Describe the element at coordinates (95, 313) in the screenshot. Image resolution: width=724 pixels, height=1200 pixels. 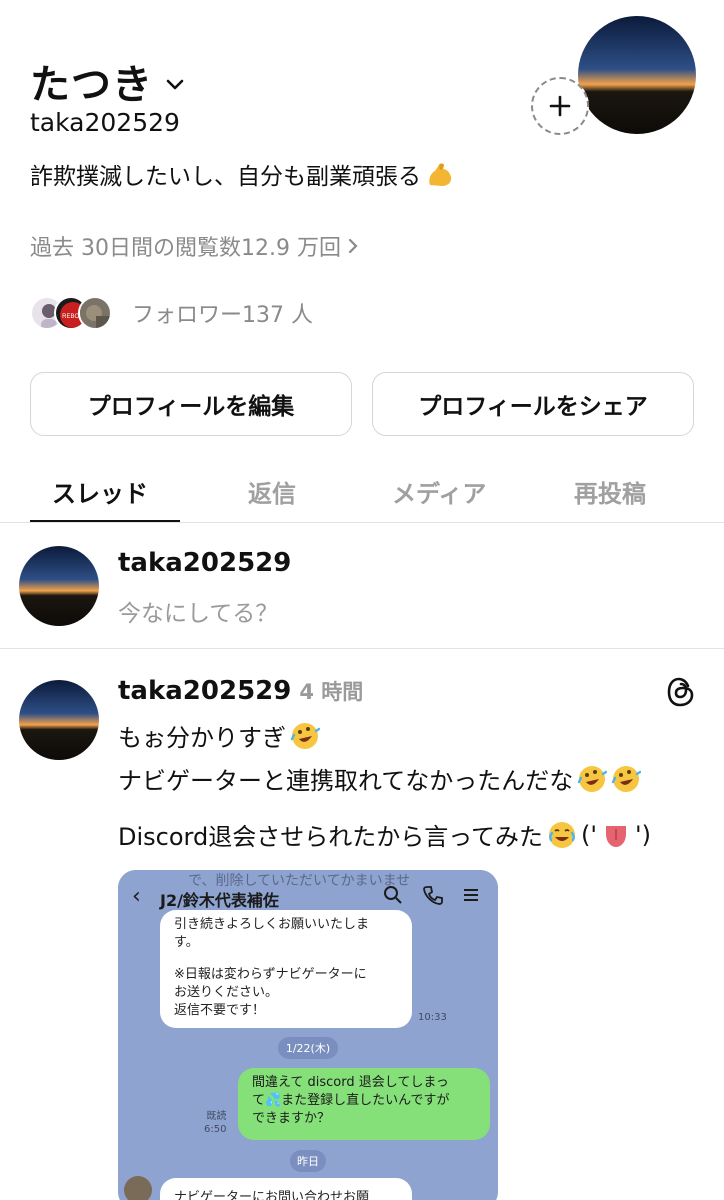
I see `follower-avatar` at that location.